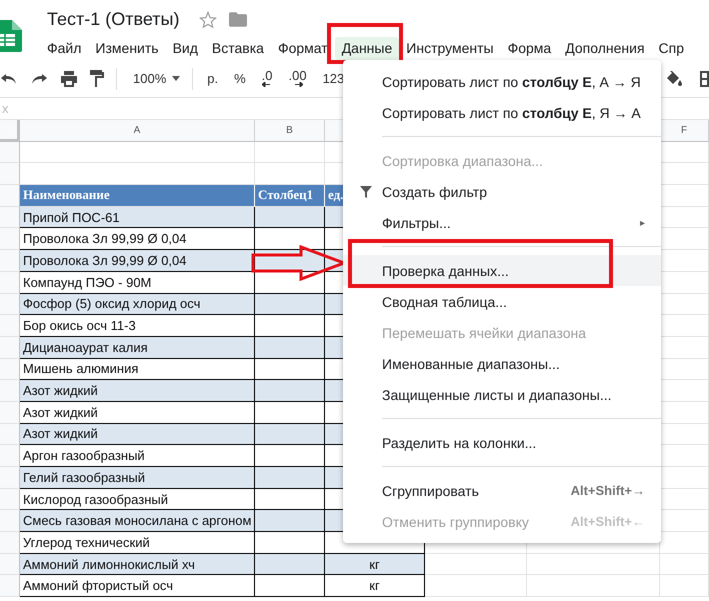 The width and height of the screenshot is (709, 601). Describe the element at coordinates (185, 48) in the screenshot. I see `menu-item: Вид` at that location.